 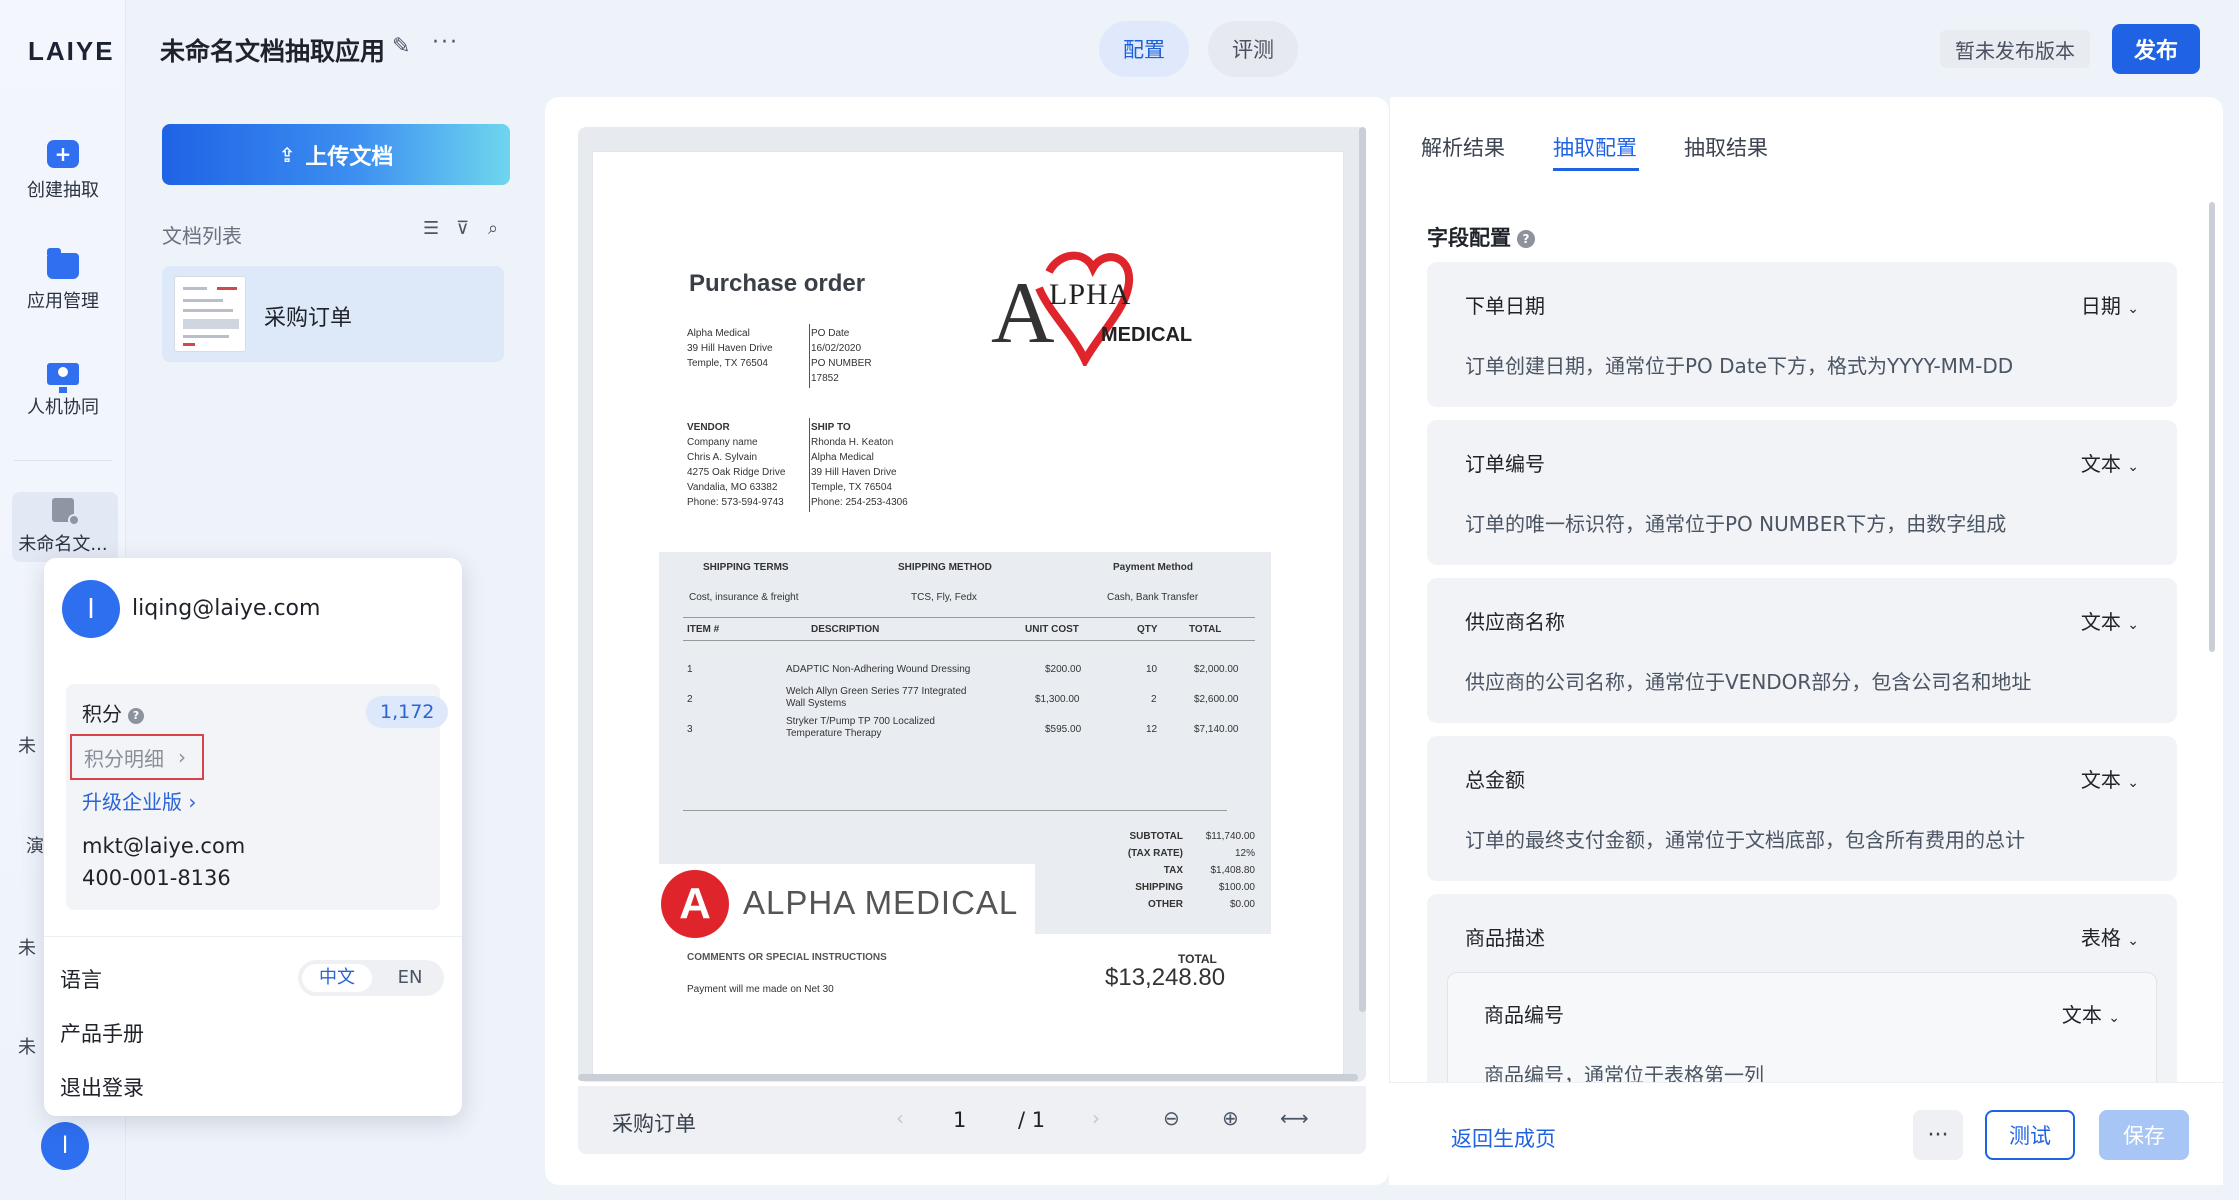 What do you see at coordinates (1165, 977) in the screenshot?
I see `total-amount: $13,248.80` at bounding box center [1165, 977].